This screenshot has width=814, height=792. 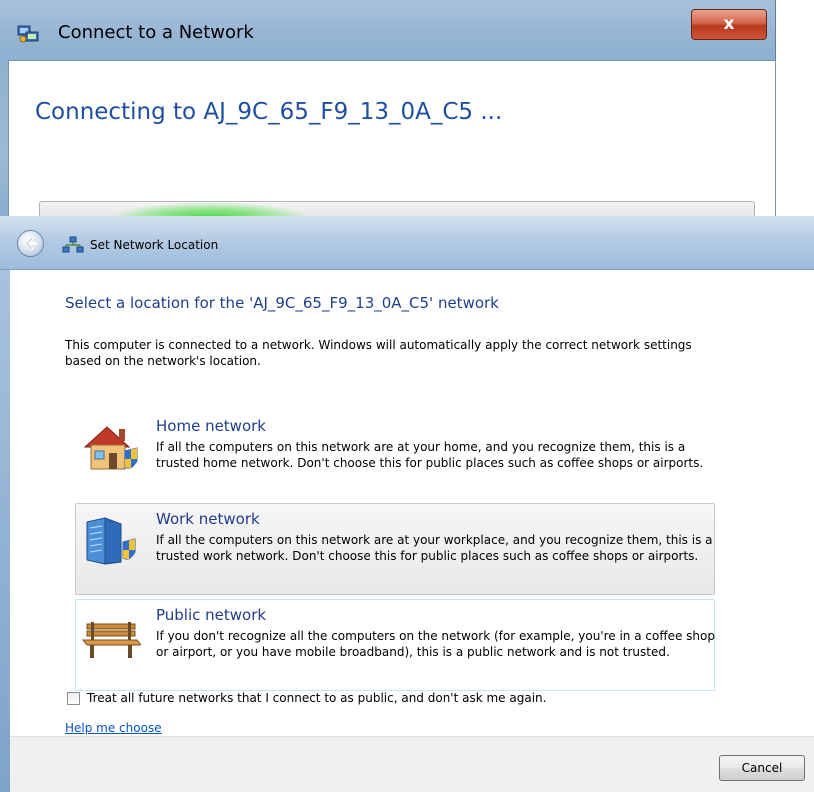 I want to click on network-icon, so click(x=73, y=245).